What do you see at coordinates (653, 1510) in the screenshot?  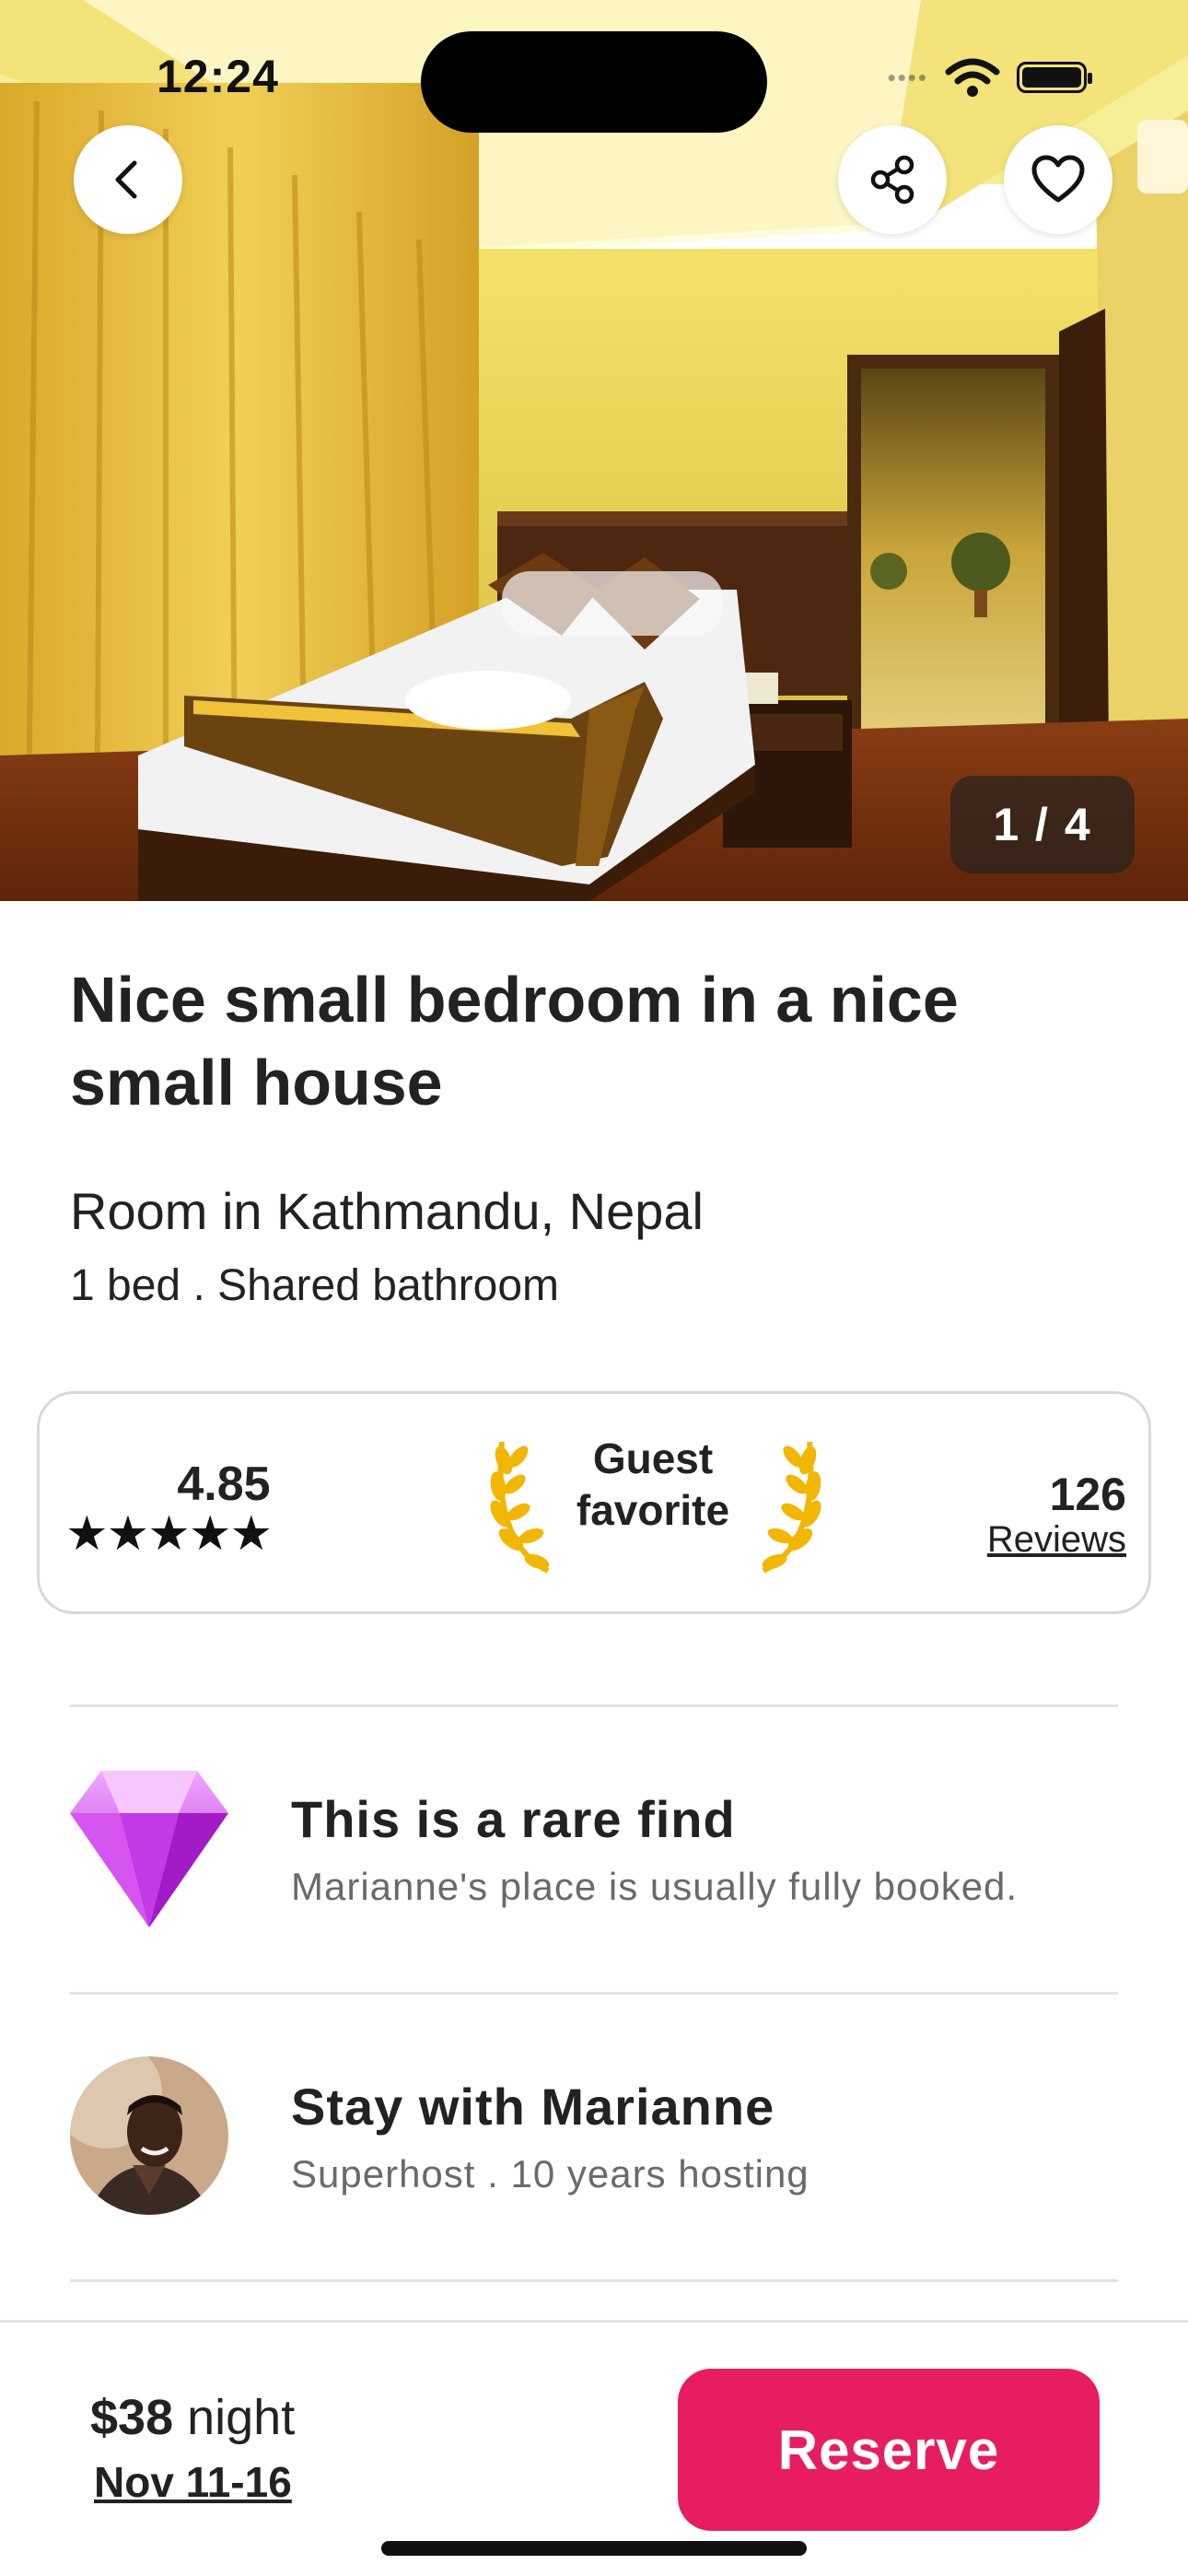 I see `badge-line-2: favorite` at bounding box center [653, 1510].